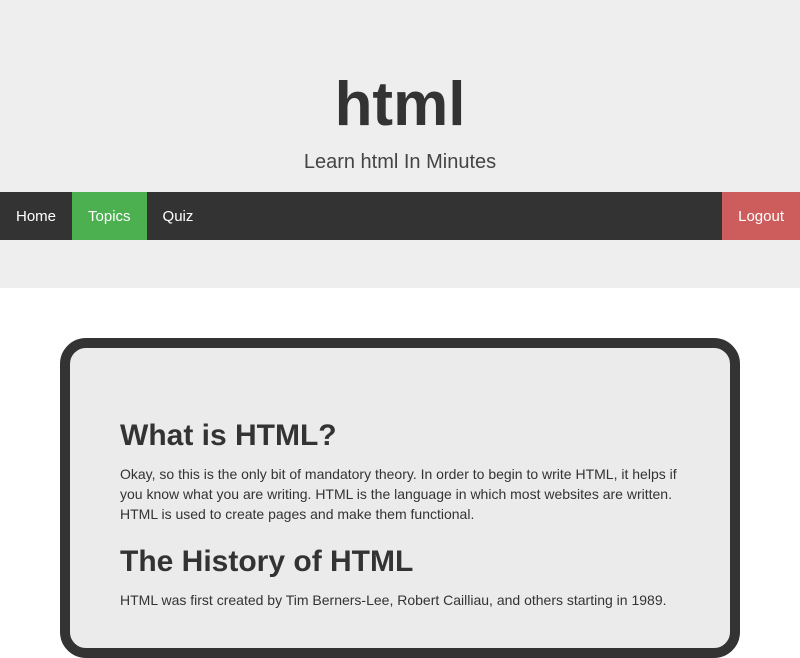 The height and width of the screenshot is (658, 800). What do you see at coordinates (36, 216) in the screenshot?
I see `nav-home-link: Home` at bounding box center [36, 216].